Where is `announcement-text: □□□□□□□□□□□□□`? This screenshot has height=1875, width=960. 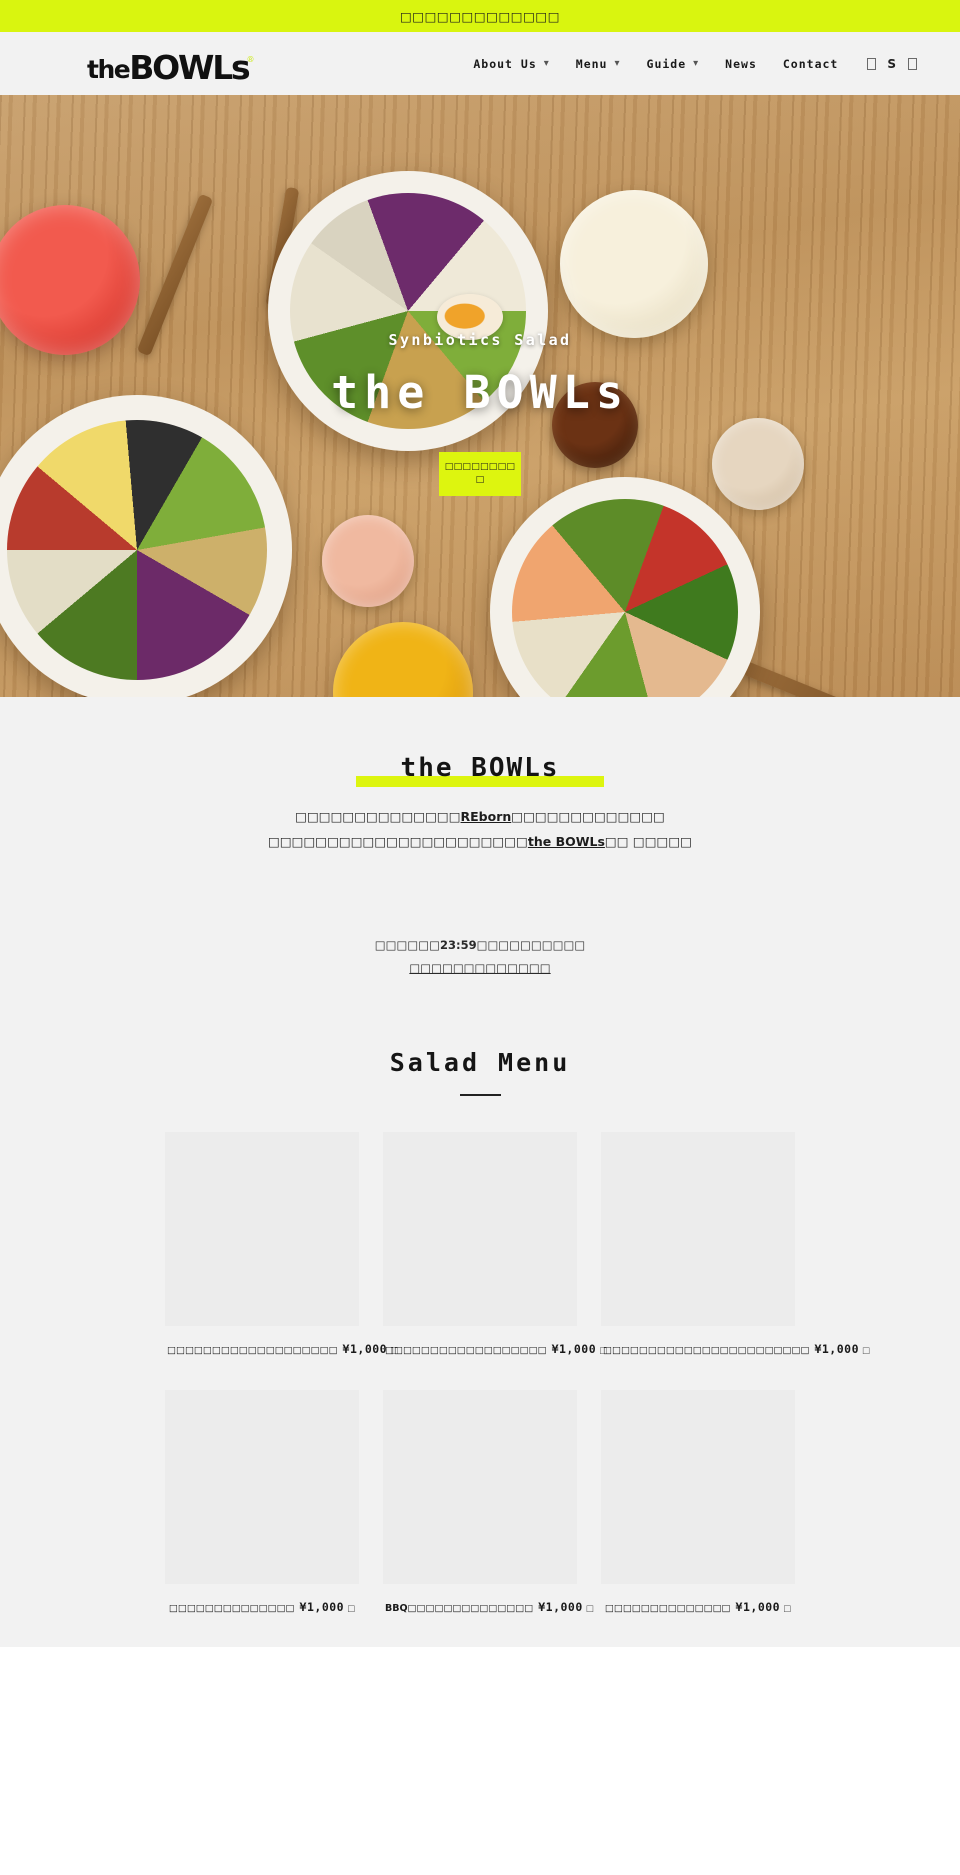
announcement-text: □□□□□□□□□□□□□ is located at coordinates (480, 16).